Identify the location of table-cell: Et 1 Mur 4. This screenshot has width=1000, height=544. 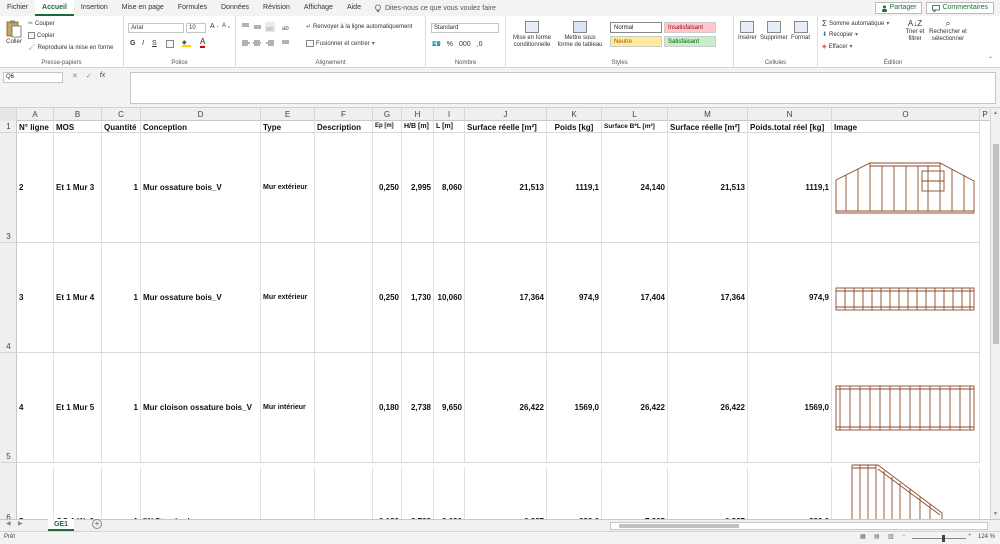
(78, 297).